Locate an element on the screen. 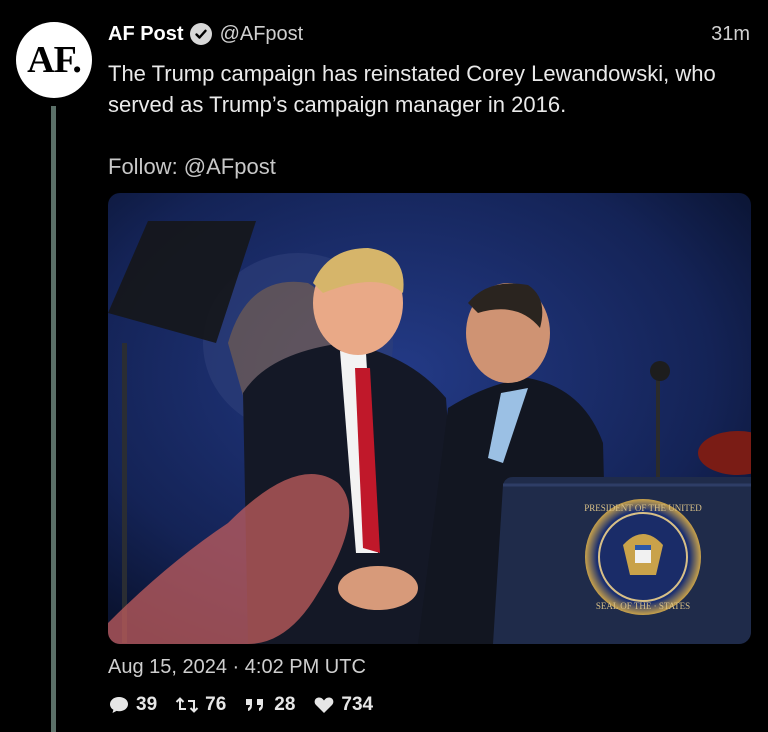 The image size is (768, 732). verified-badge-icon is located at coordinates (200, 34).